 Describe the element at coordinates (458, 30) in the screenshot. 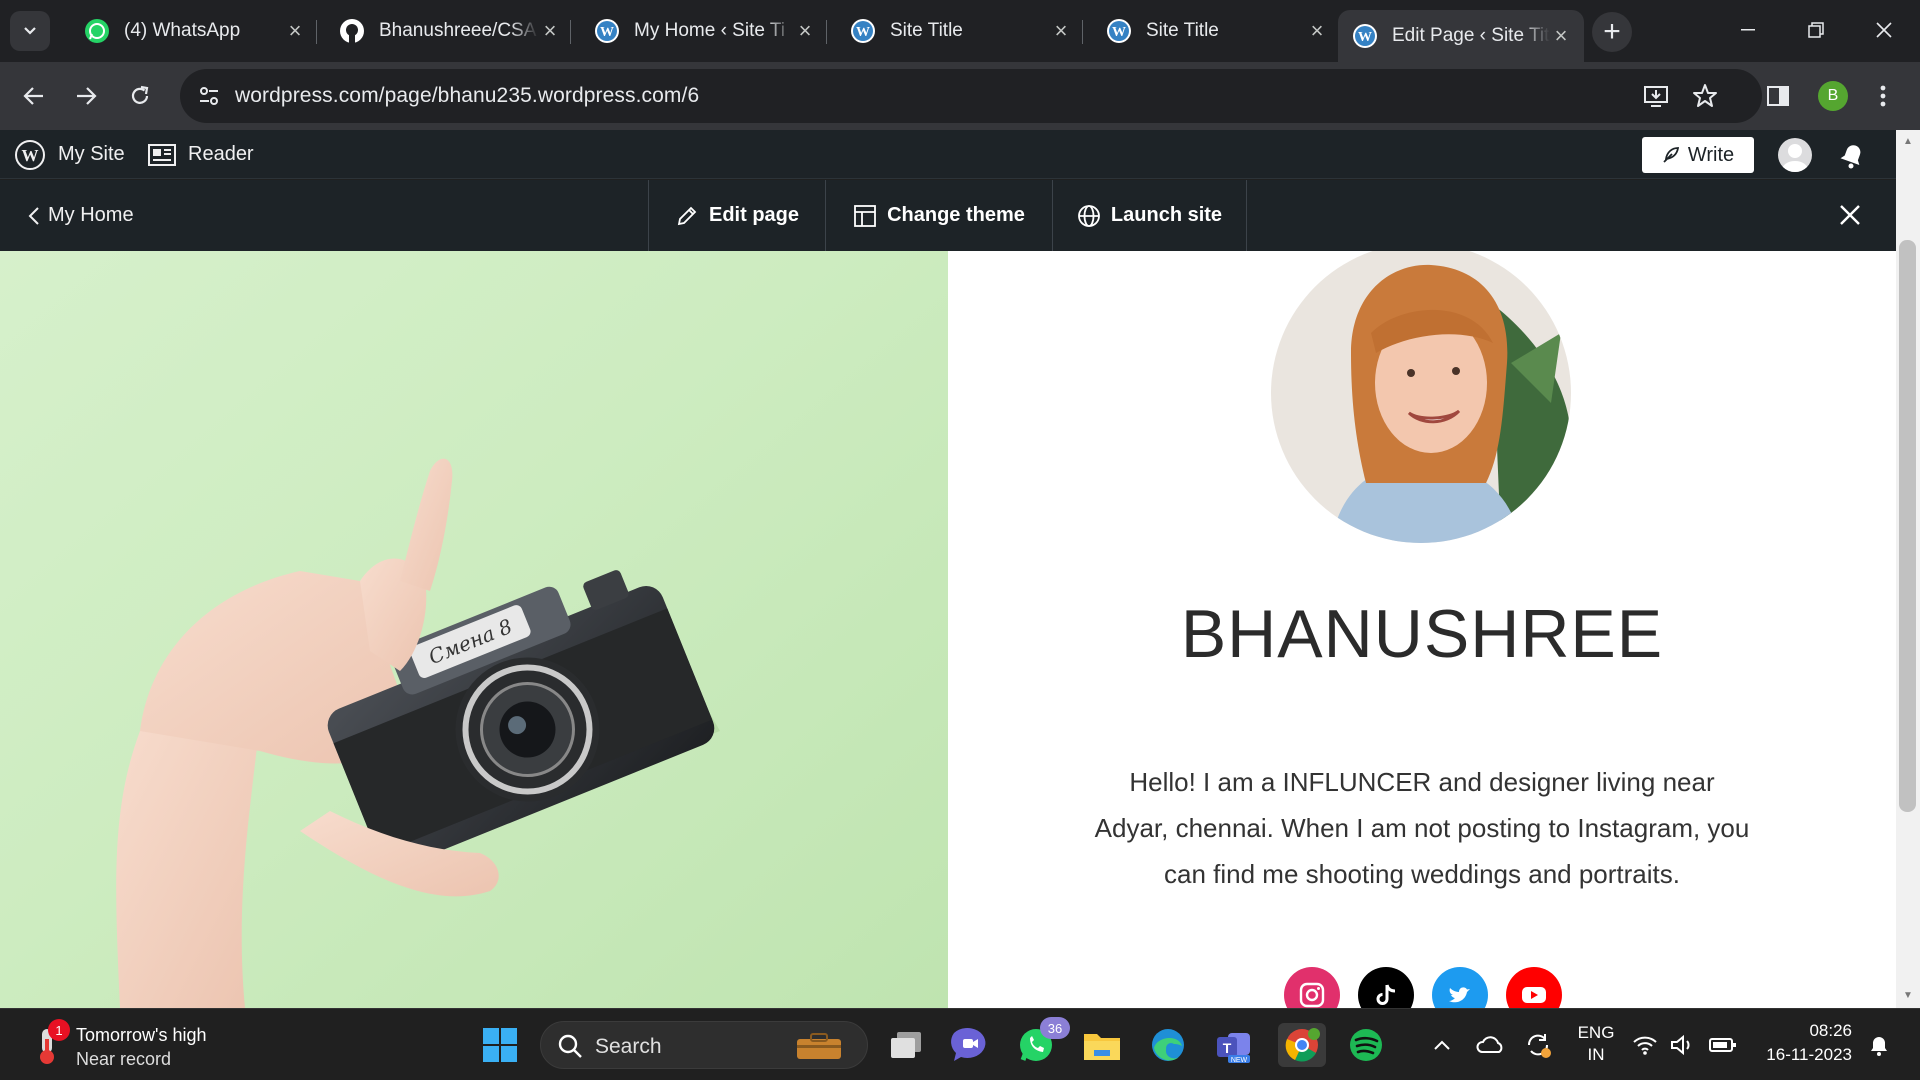

I see `tab-title: Bhanushreee/CSA` at that location.